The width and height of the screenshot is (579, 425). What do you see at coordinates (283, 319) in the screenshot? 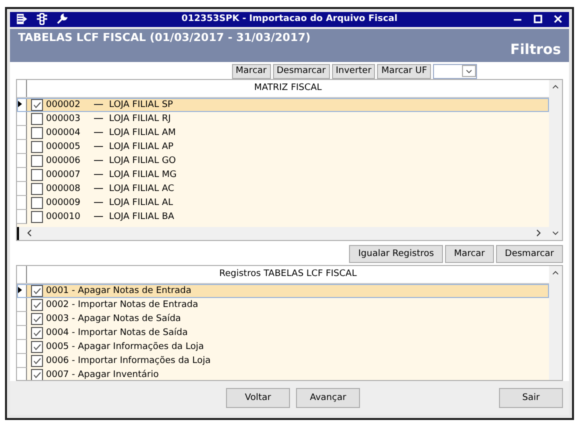
I see `record-row: 0003 - Apagar Notas de Saída` at bounding box center [283, 319].